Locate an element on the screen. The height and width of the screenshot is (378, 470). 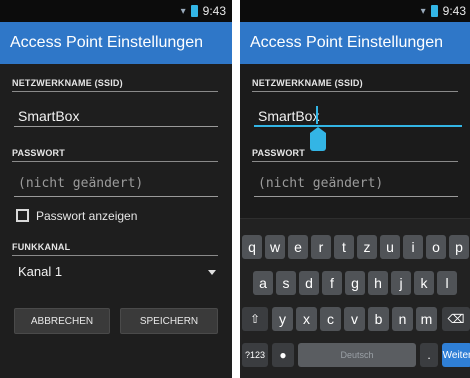
channel-label: FUNKKANAL is located at coordinates (41, 247).